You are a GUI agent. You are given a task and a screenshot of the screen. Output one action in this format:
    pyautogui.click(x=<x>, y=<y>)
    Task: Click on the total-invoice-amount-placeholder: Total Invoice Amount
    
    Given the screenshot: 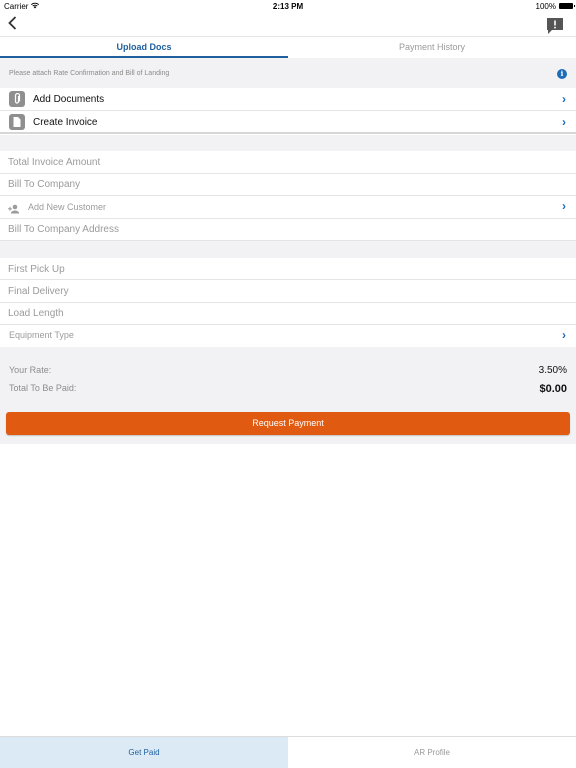 What is the action you would take?
    pyautogui.click(x=54, y=162)
    